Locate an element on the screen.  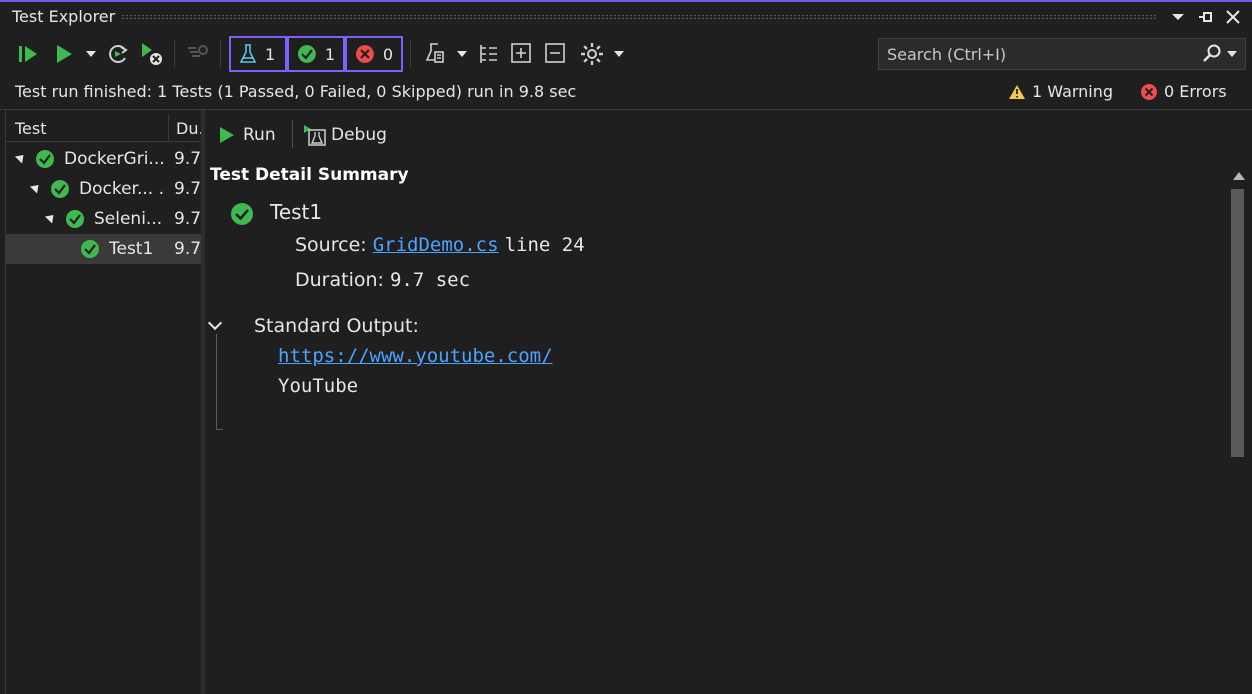
run-dropdown is located at coordinates (91, 54).